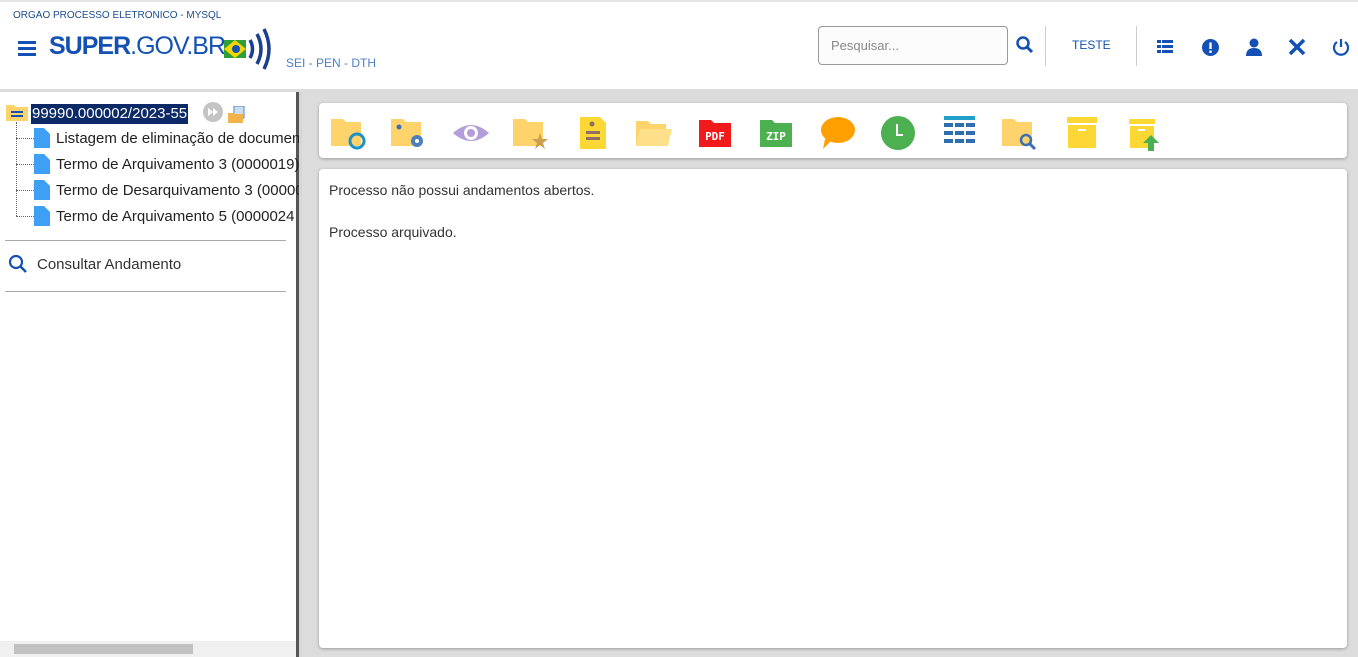 This screenshot has height=657, width=1358. Describe the element at coordinates (898, 133) in the screenshot. I see `clock-icon` at that location.